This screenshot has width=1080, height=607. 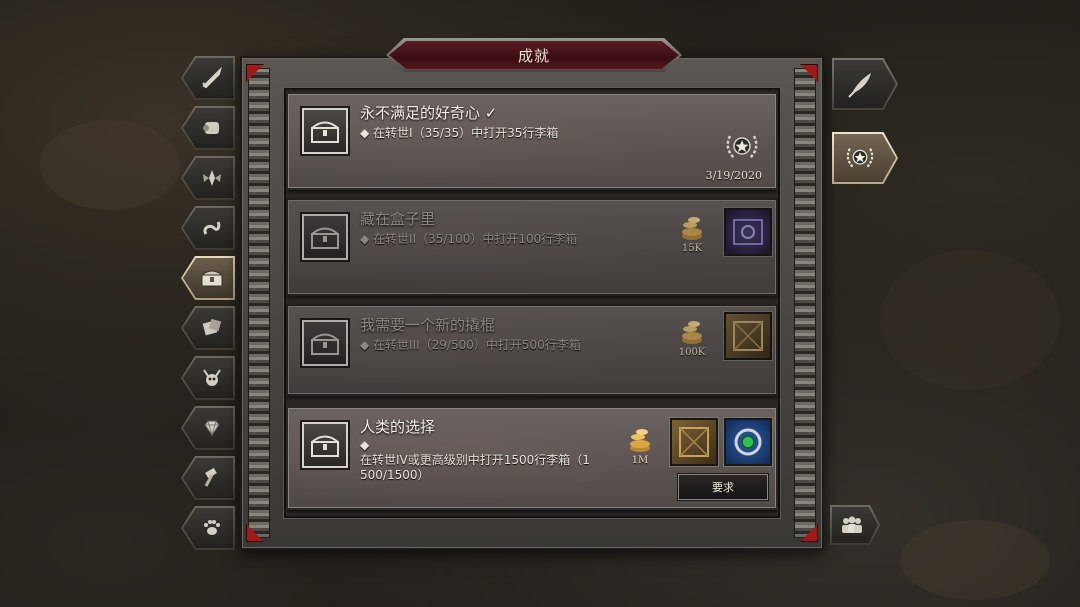 I want to click on achievement-description: ◆ 在转世I（35/35）中打开35行李箱, so click(x=459, y=133).